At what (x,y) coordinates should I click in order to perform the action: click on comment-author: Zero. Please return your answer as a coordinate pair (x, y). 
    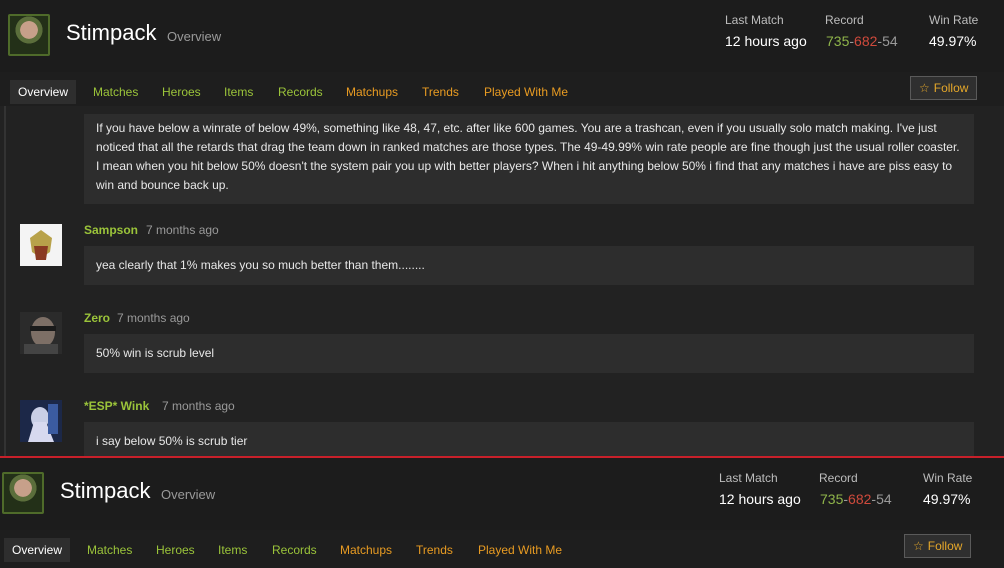
    Looking at the image, I should click on (97, 318).